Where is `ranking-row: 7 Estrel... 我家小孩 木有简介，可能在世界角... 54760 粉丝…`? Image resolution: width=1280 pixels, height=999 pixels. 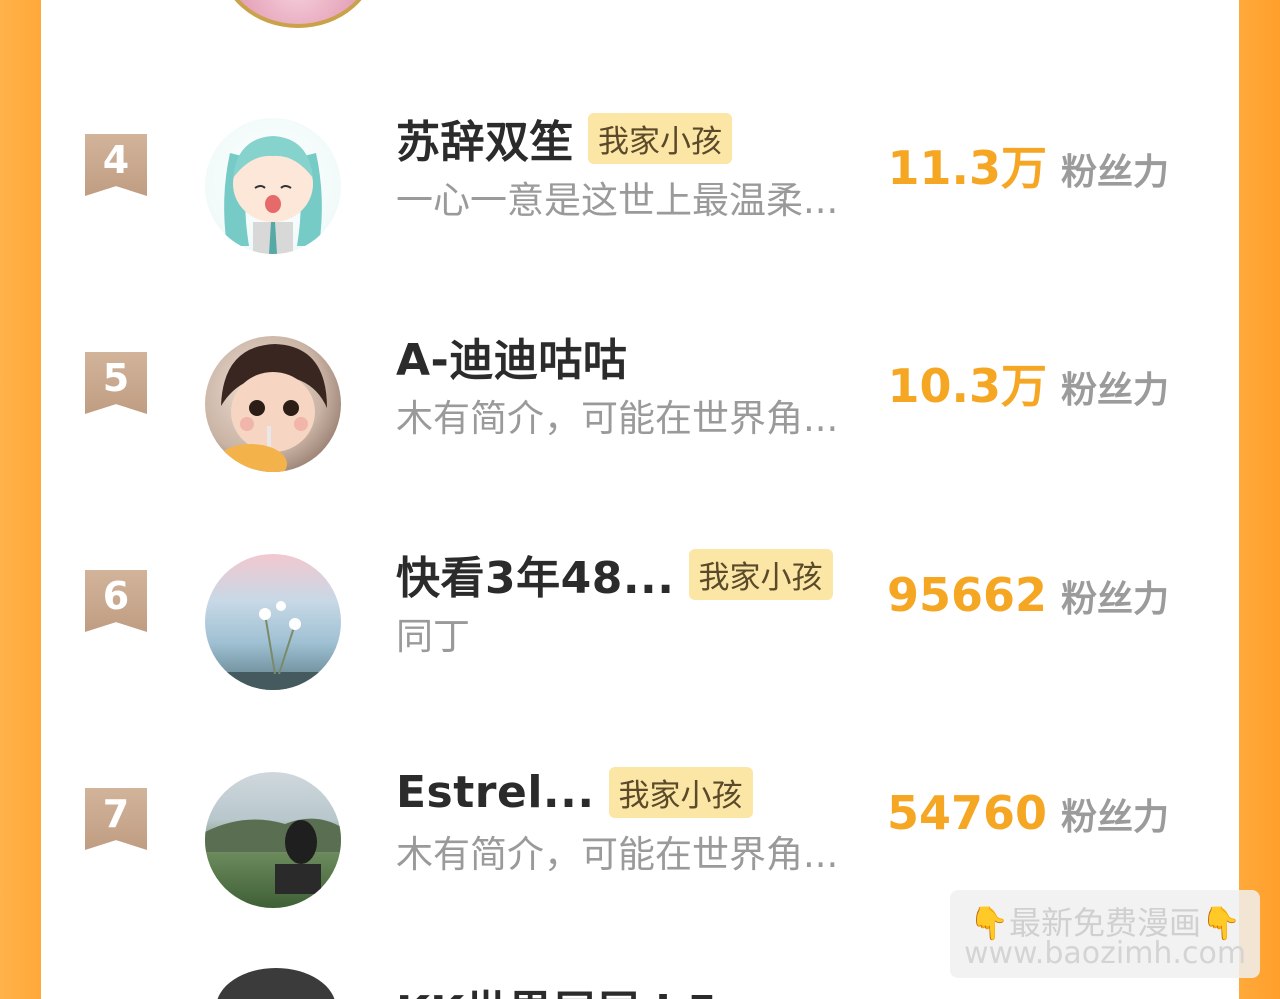
ranking-row: 7 Estrel... 我家小孩 木有简介，可能在世界角... 54760 粉丝… is located at coordinates (640, 831).